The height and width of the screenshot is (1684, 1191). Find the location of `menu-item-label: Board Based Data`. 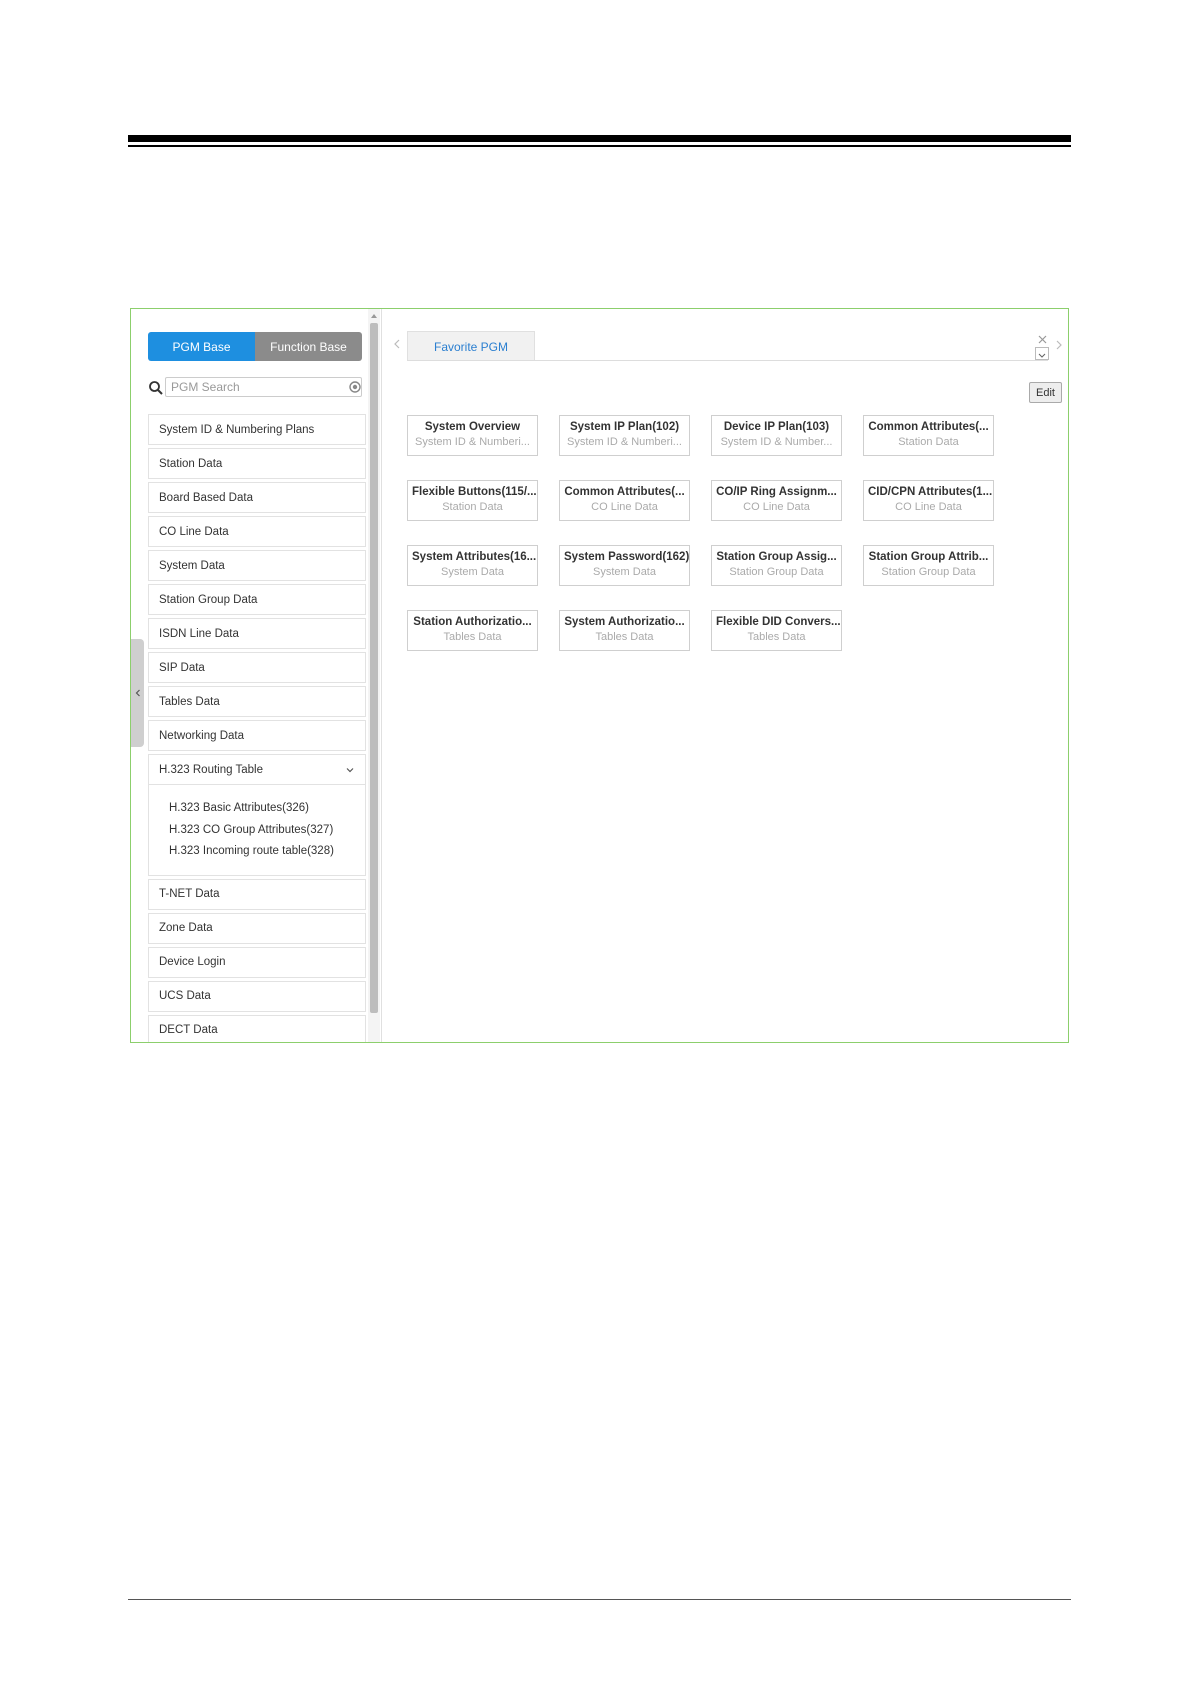

menu-item-label: Board Based Data is located at coordinates (206, 497).